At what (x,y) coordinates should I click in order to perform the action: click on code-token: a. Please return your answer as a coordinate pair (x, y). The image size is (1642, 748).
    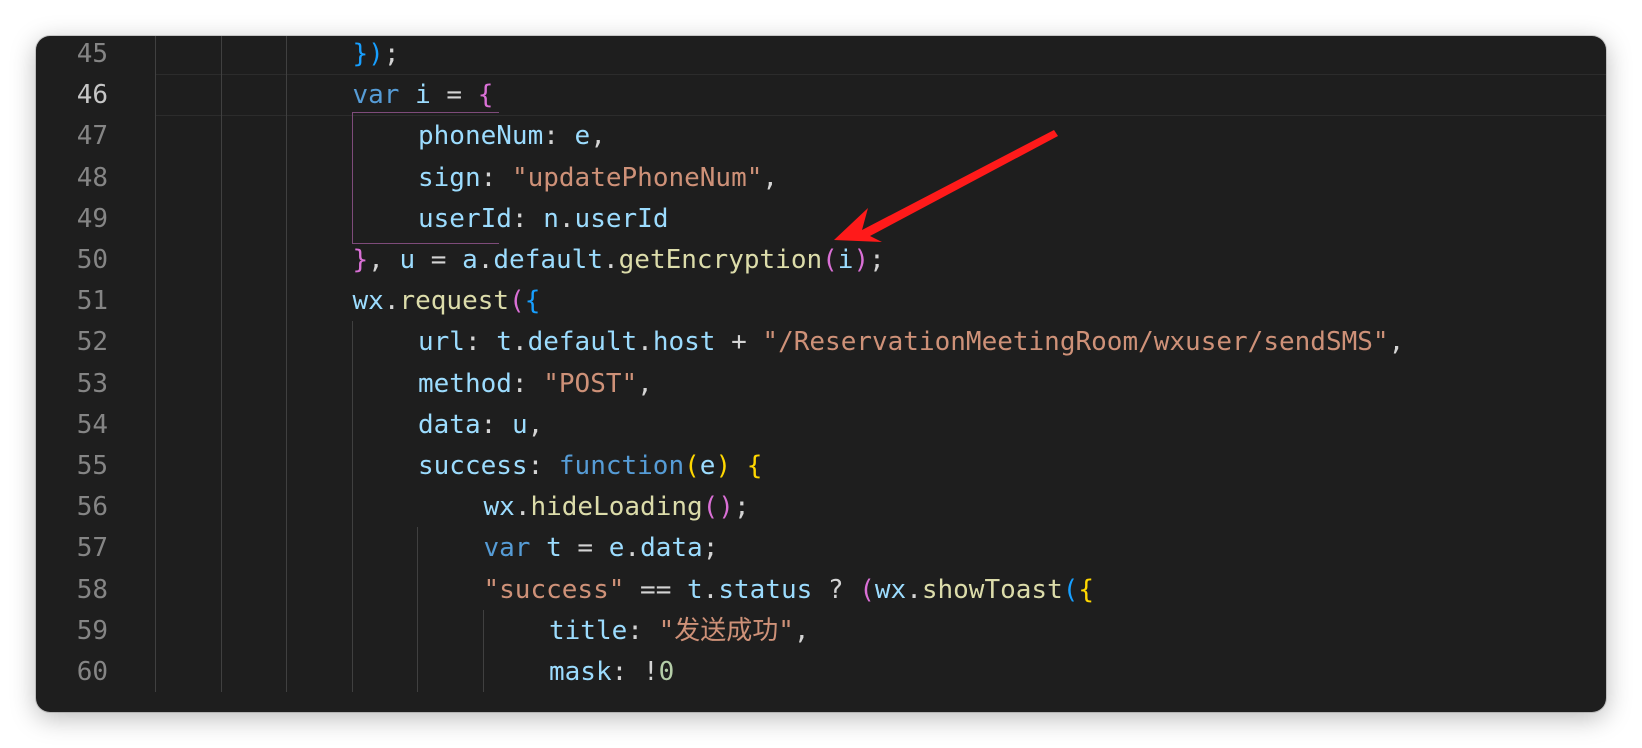
    Looking at the image, I should click on (470, 260).